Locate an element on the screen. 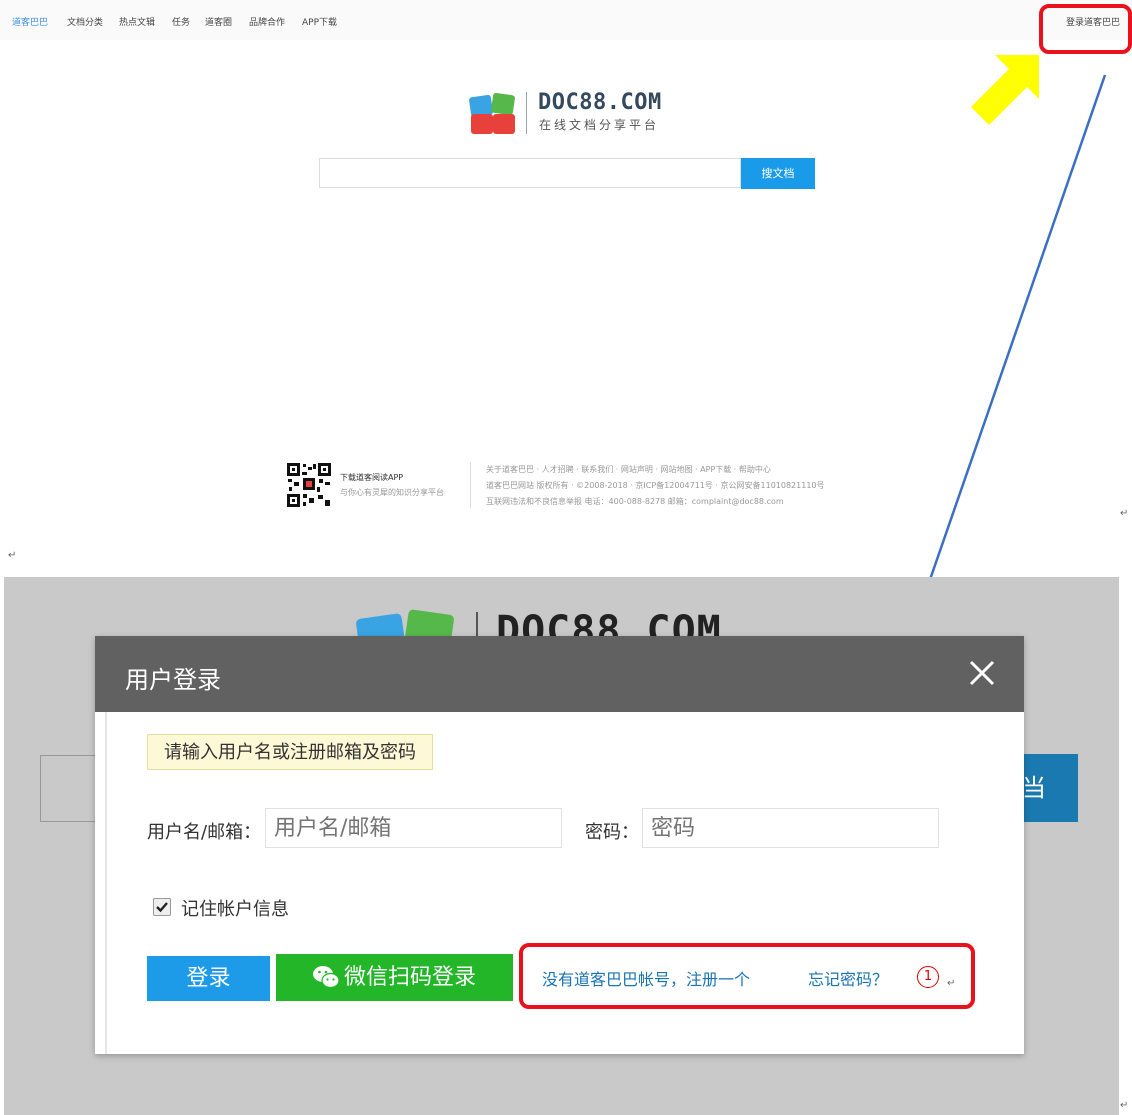 This screenshot has height=1115, width=1132. annotation-highlight-login is located at coordinates (1085, 29).